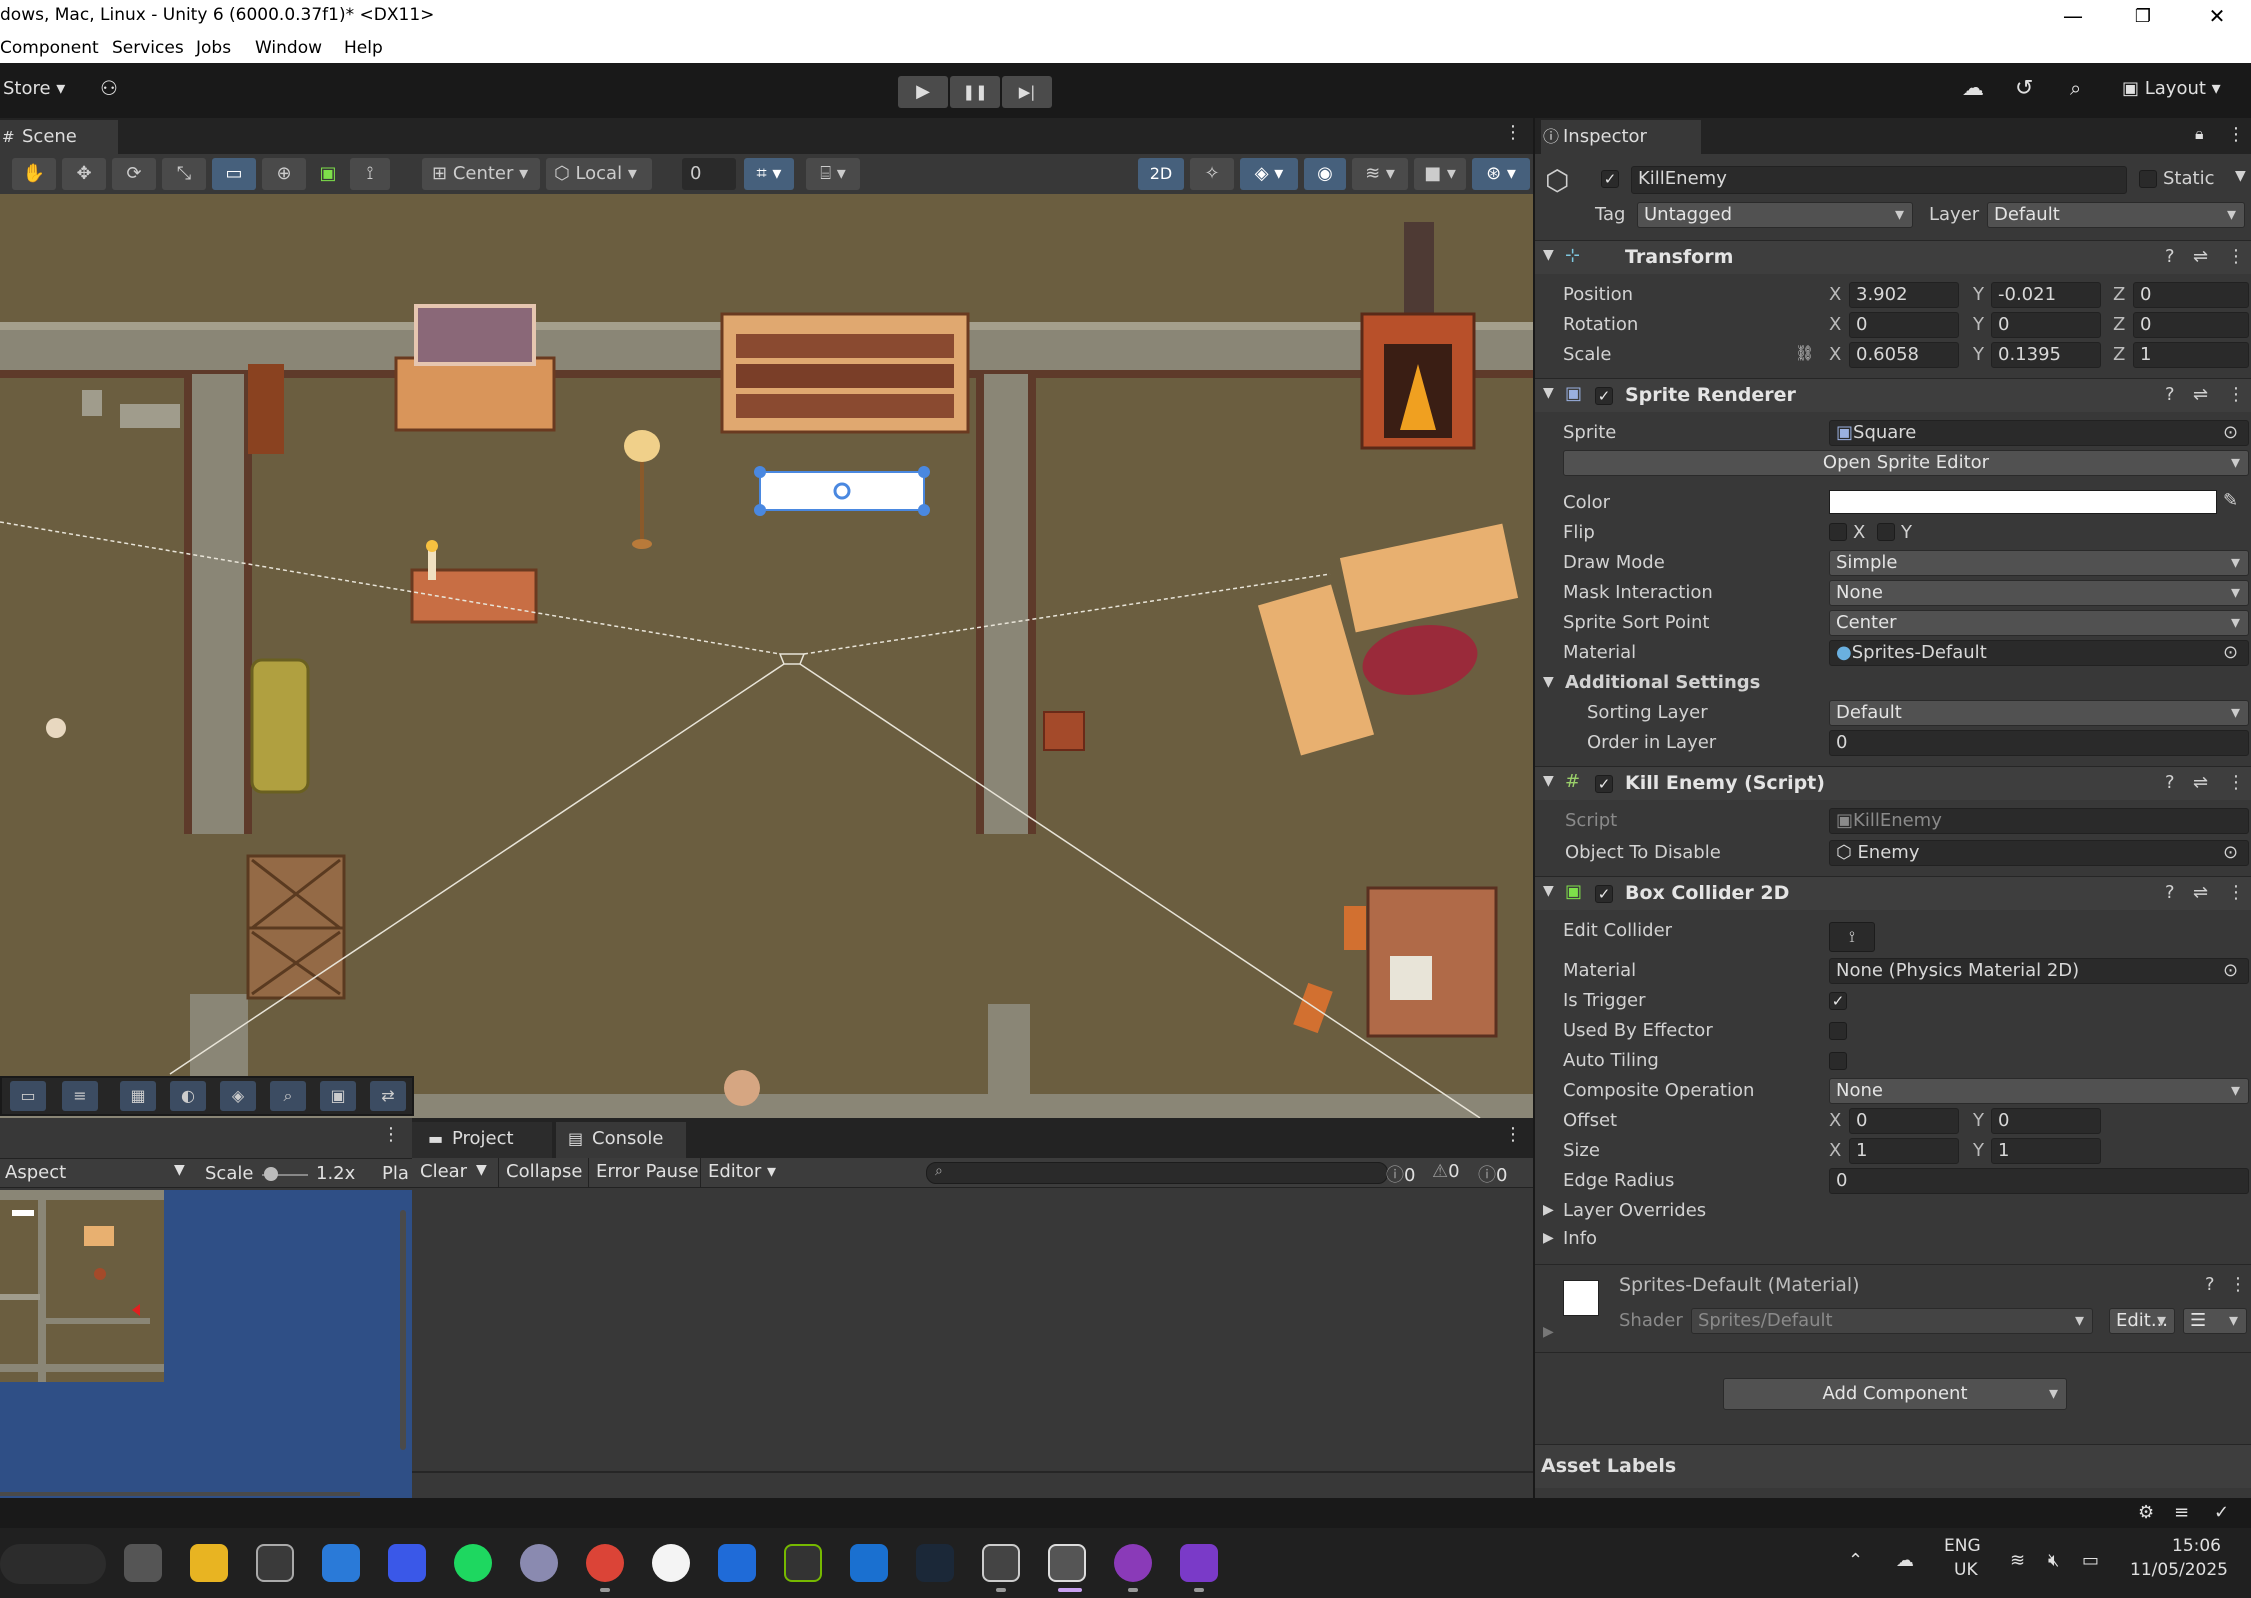 This screenshot has width=2251, height=1598. Describe the element at coordinates (544, 1171) in the screenshot. I see `collapse-button: Collapse` at that location.